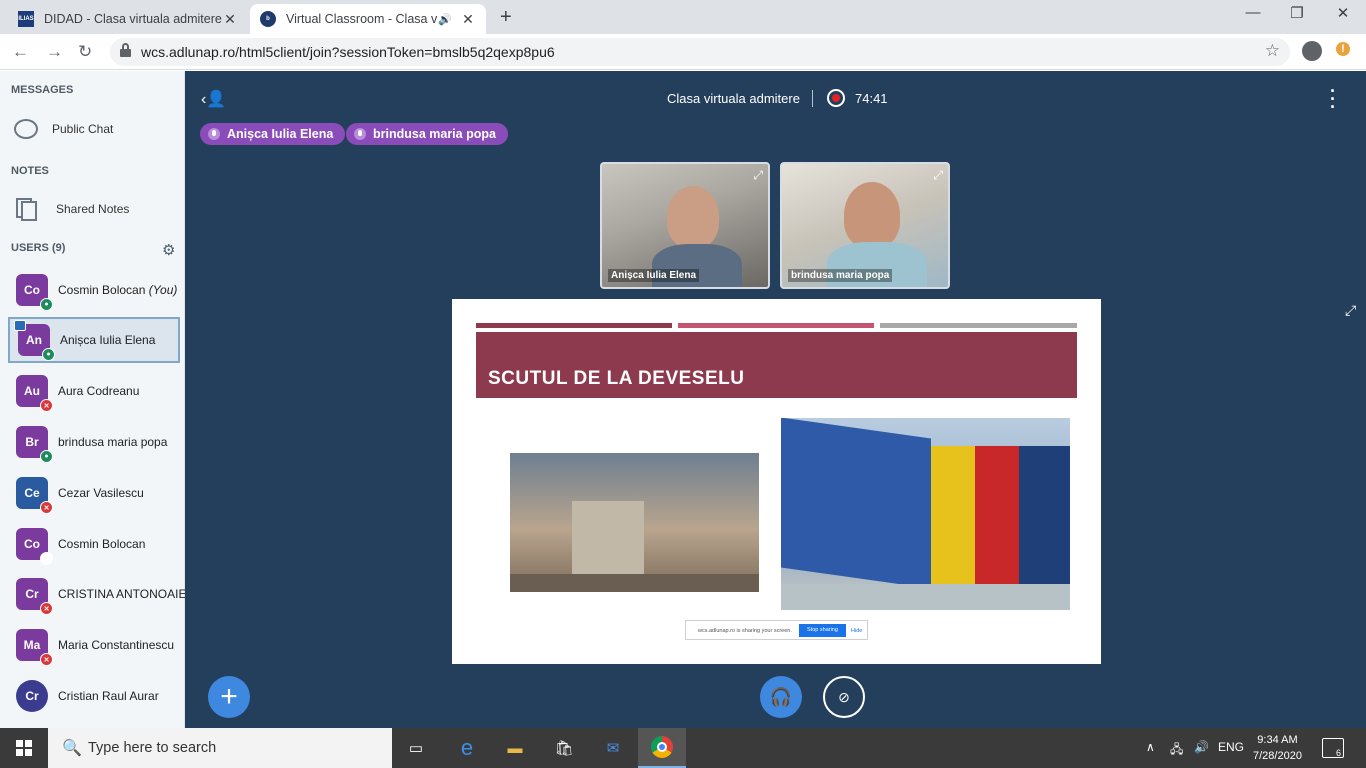 The image size is (1366, 768). Describe the element at coordinates (34, 596) in the screenshot. I see `avatar: Cr ✕` at that location.